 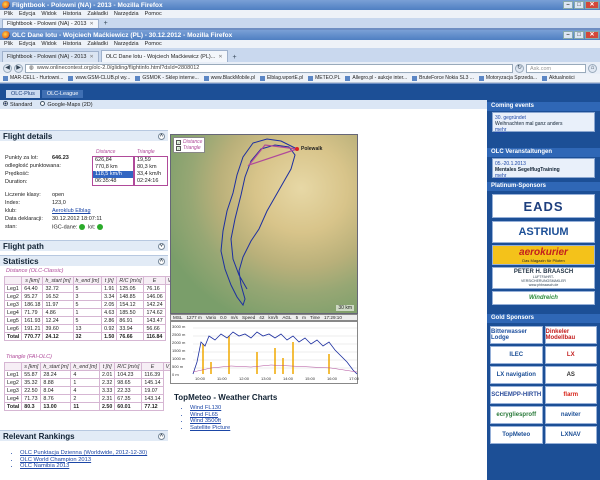 What do you see at coordinates (570, 375) in the screenshot?
I see `gold-sponsor-logo: AS` at bounding box center [570, 375].